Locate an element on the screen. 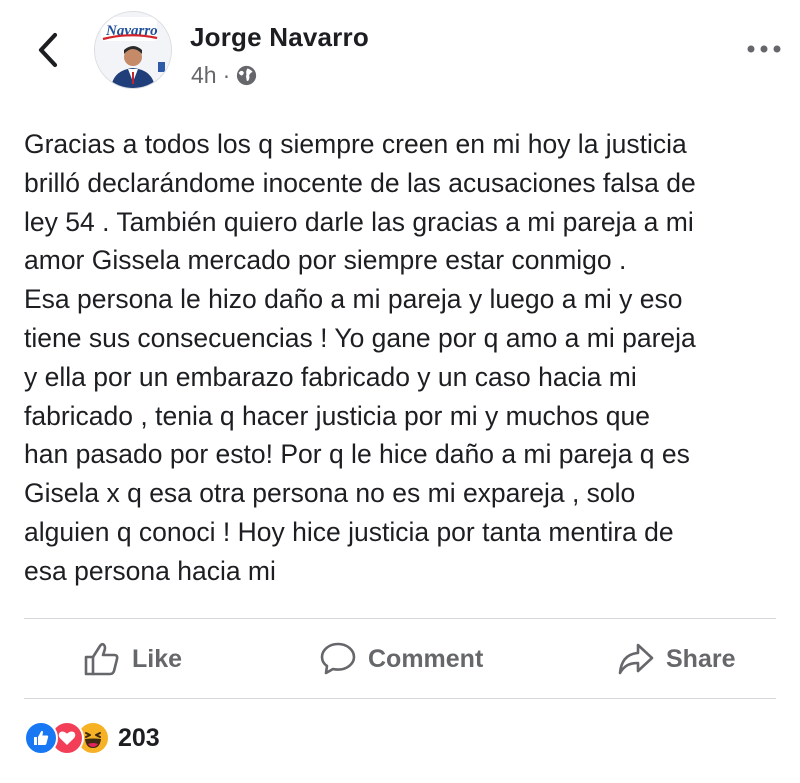  back-button is located at coordinates (48, 50).